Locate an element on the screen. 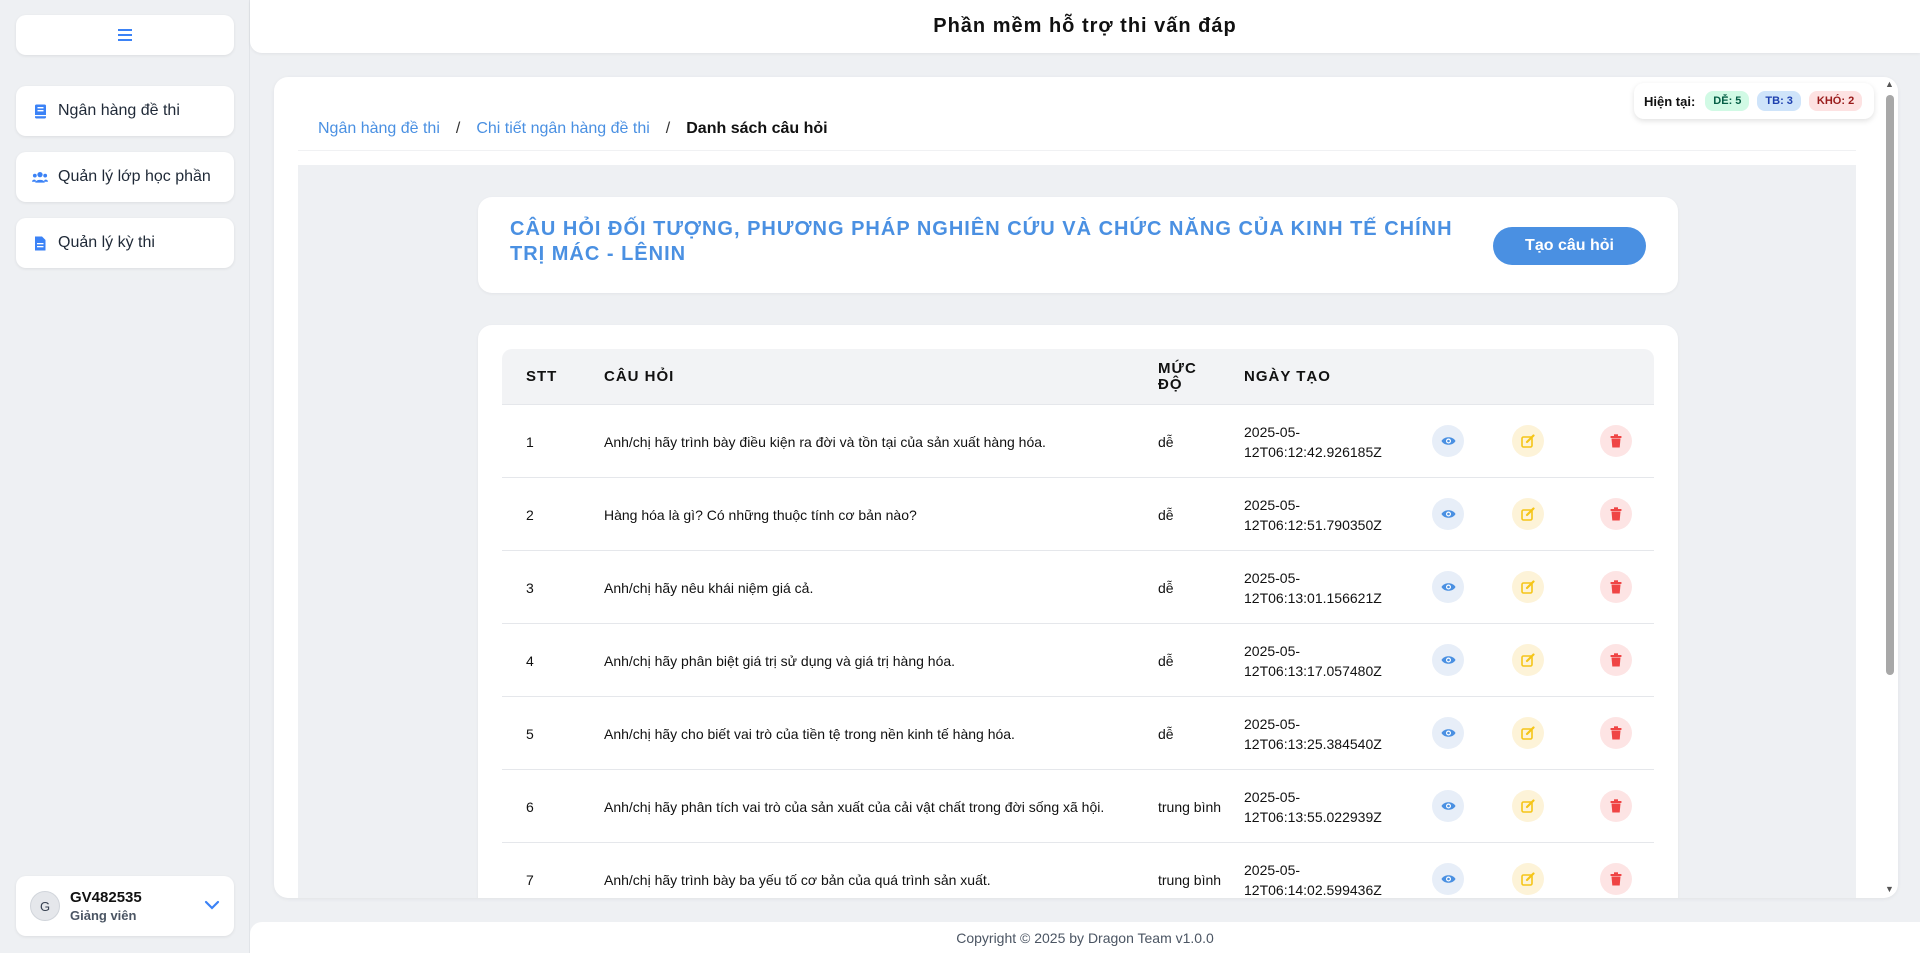 This screenshot has width=1920, height=953. cell-stt: 1 is located at coordinates (530, 441).